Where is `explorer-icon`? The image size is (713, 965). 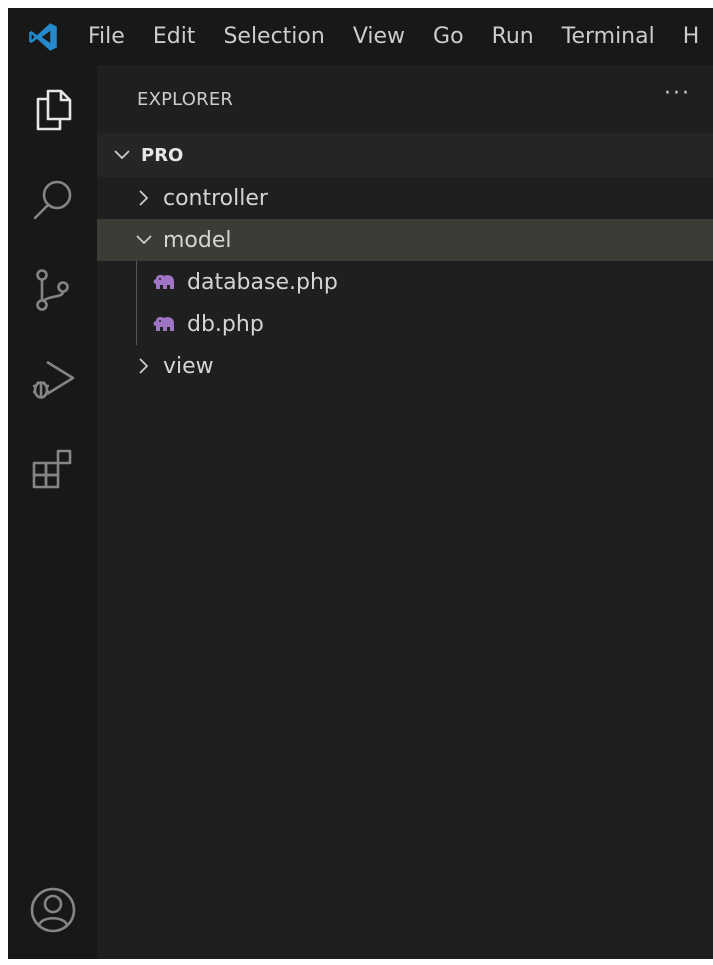
explorer-icon is located at coordinates (52, 110).